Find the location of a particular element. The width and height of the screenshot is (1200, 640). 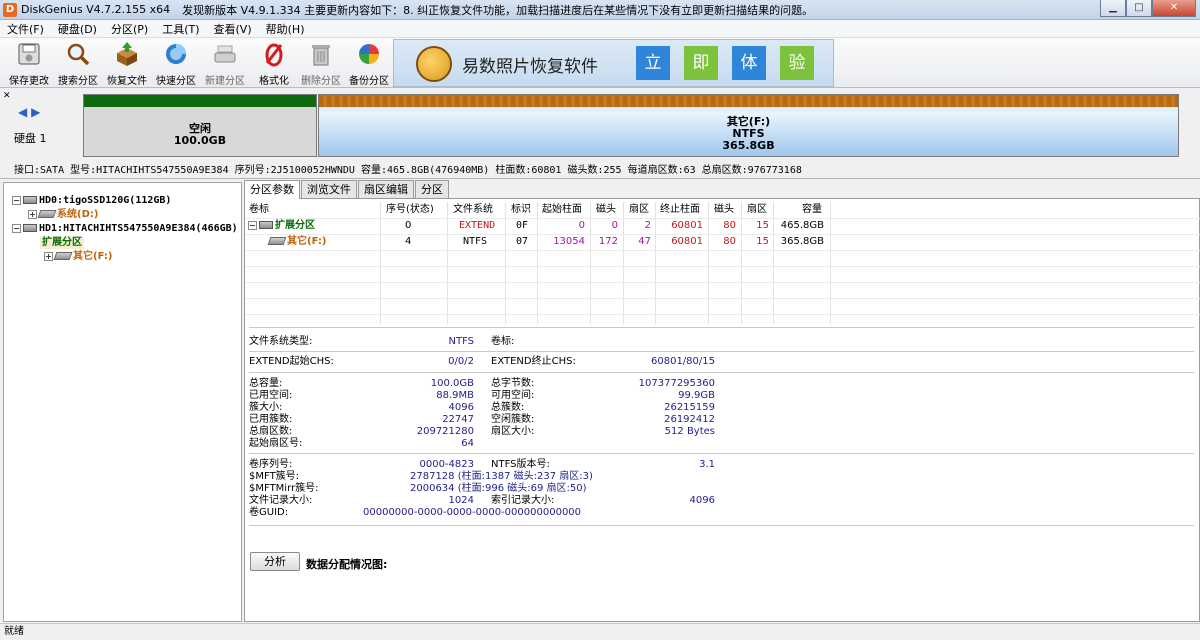

mftmirr-cluster-label: $MFTMirr簇号: is located at coordinates (284, 488).